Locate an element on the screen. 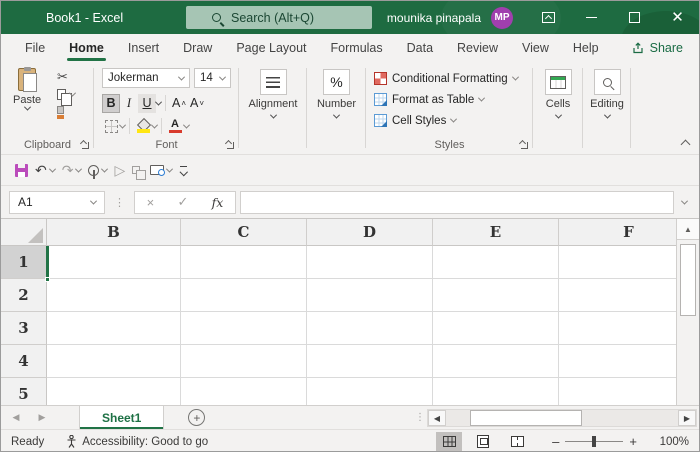 The width and height of the screenshot is (700, 452). underline-dropdown-chevron-icon is located at coordinates (158, 102).